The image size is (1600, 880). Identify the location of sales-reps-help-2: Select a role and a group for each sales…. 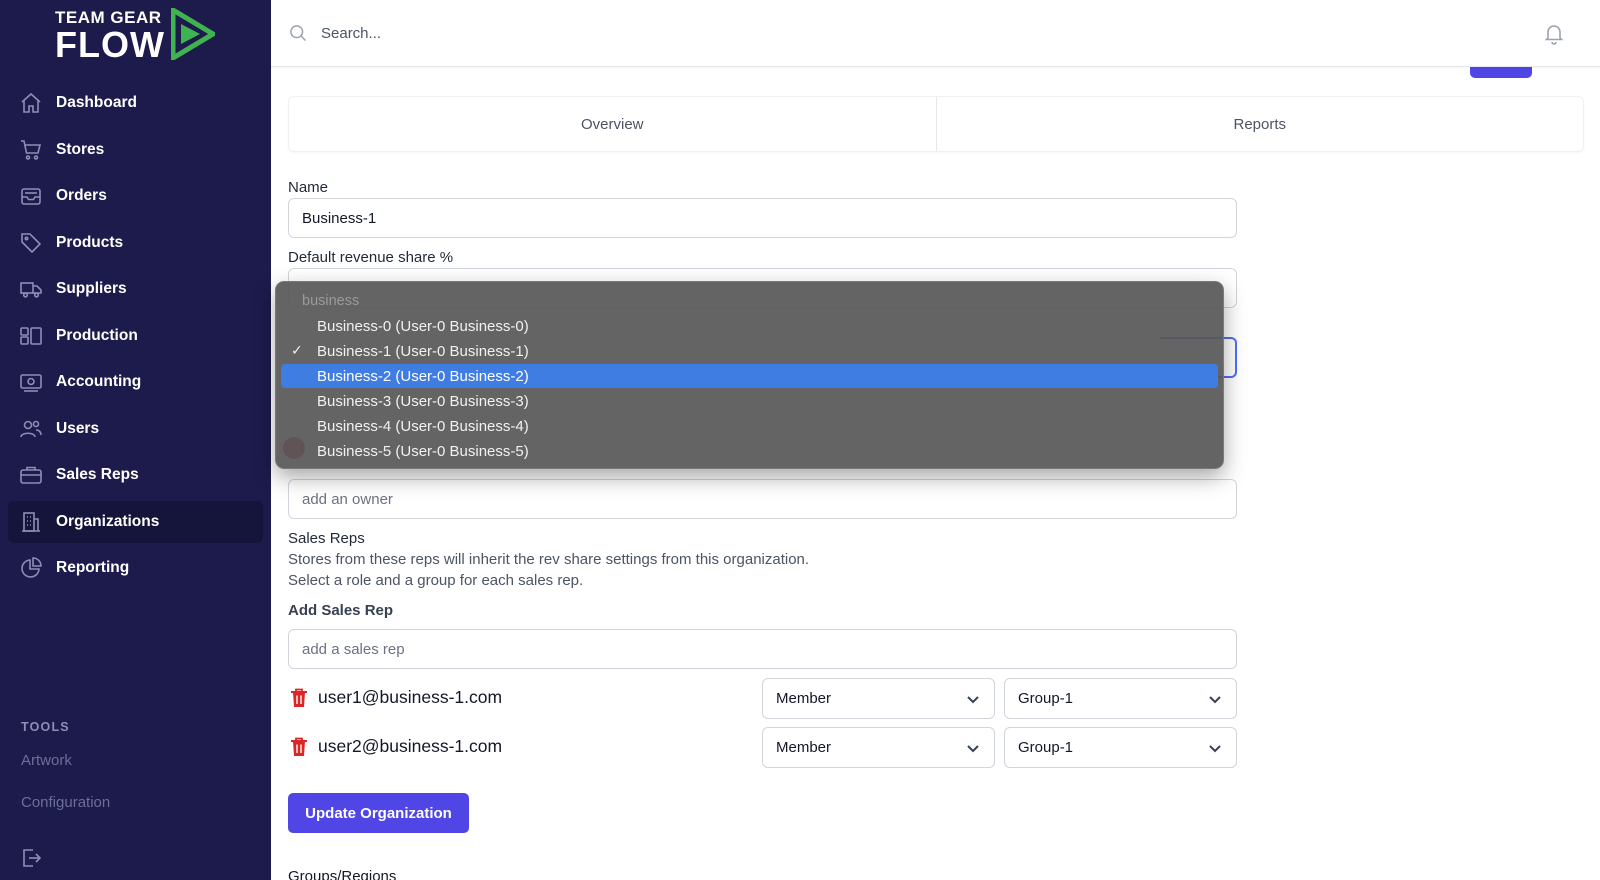
(436, 580).